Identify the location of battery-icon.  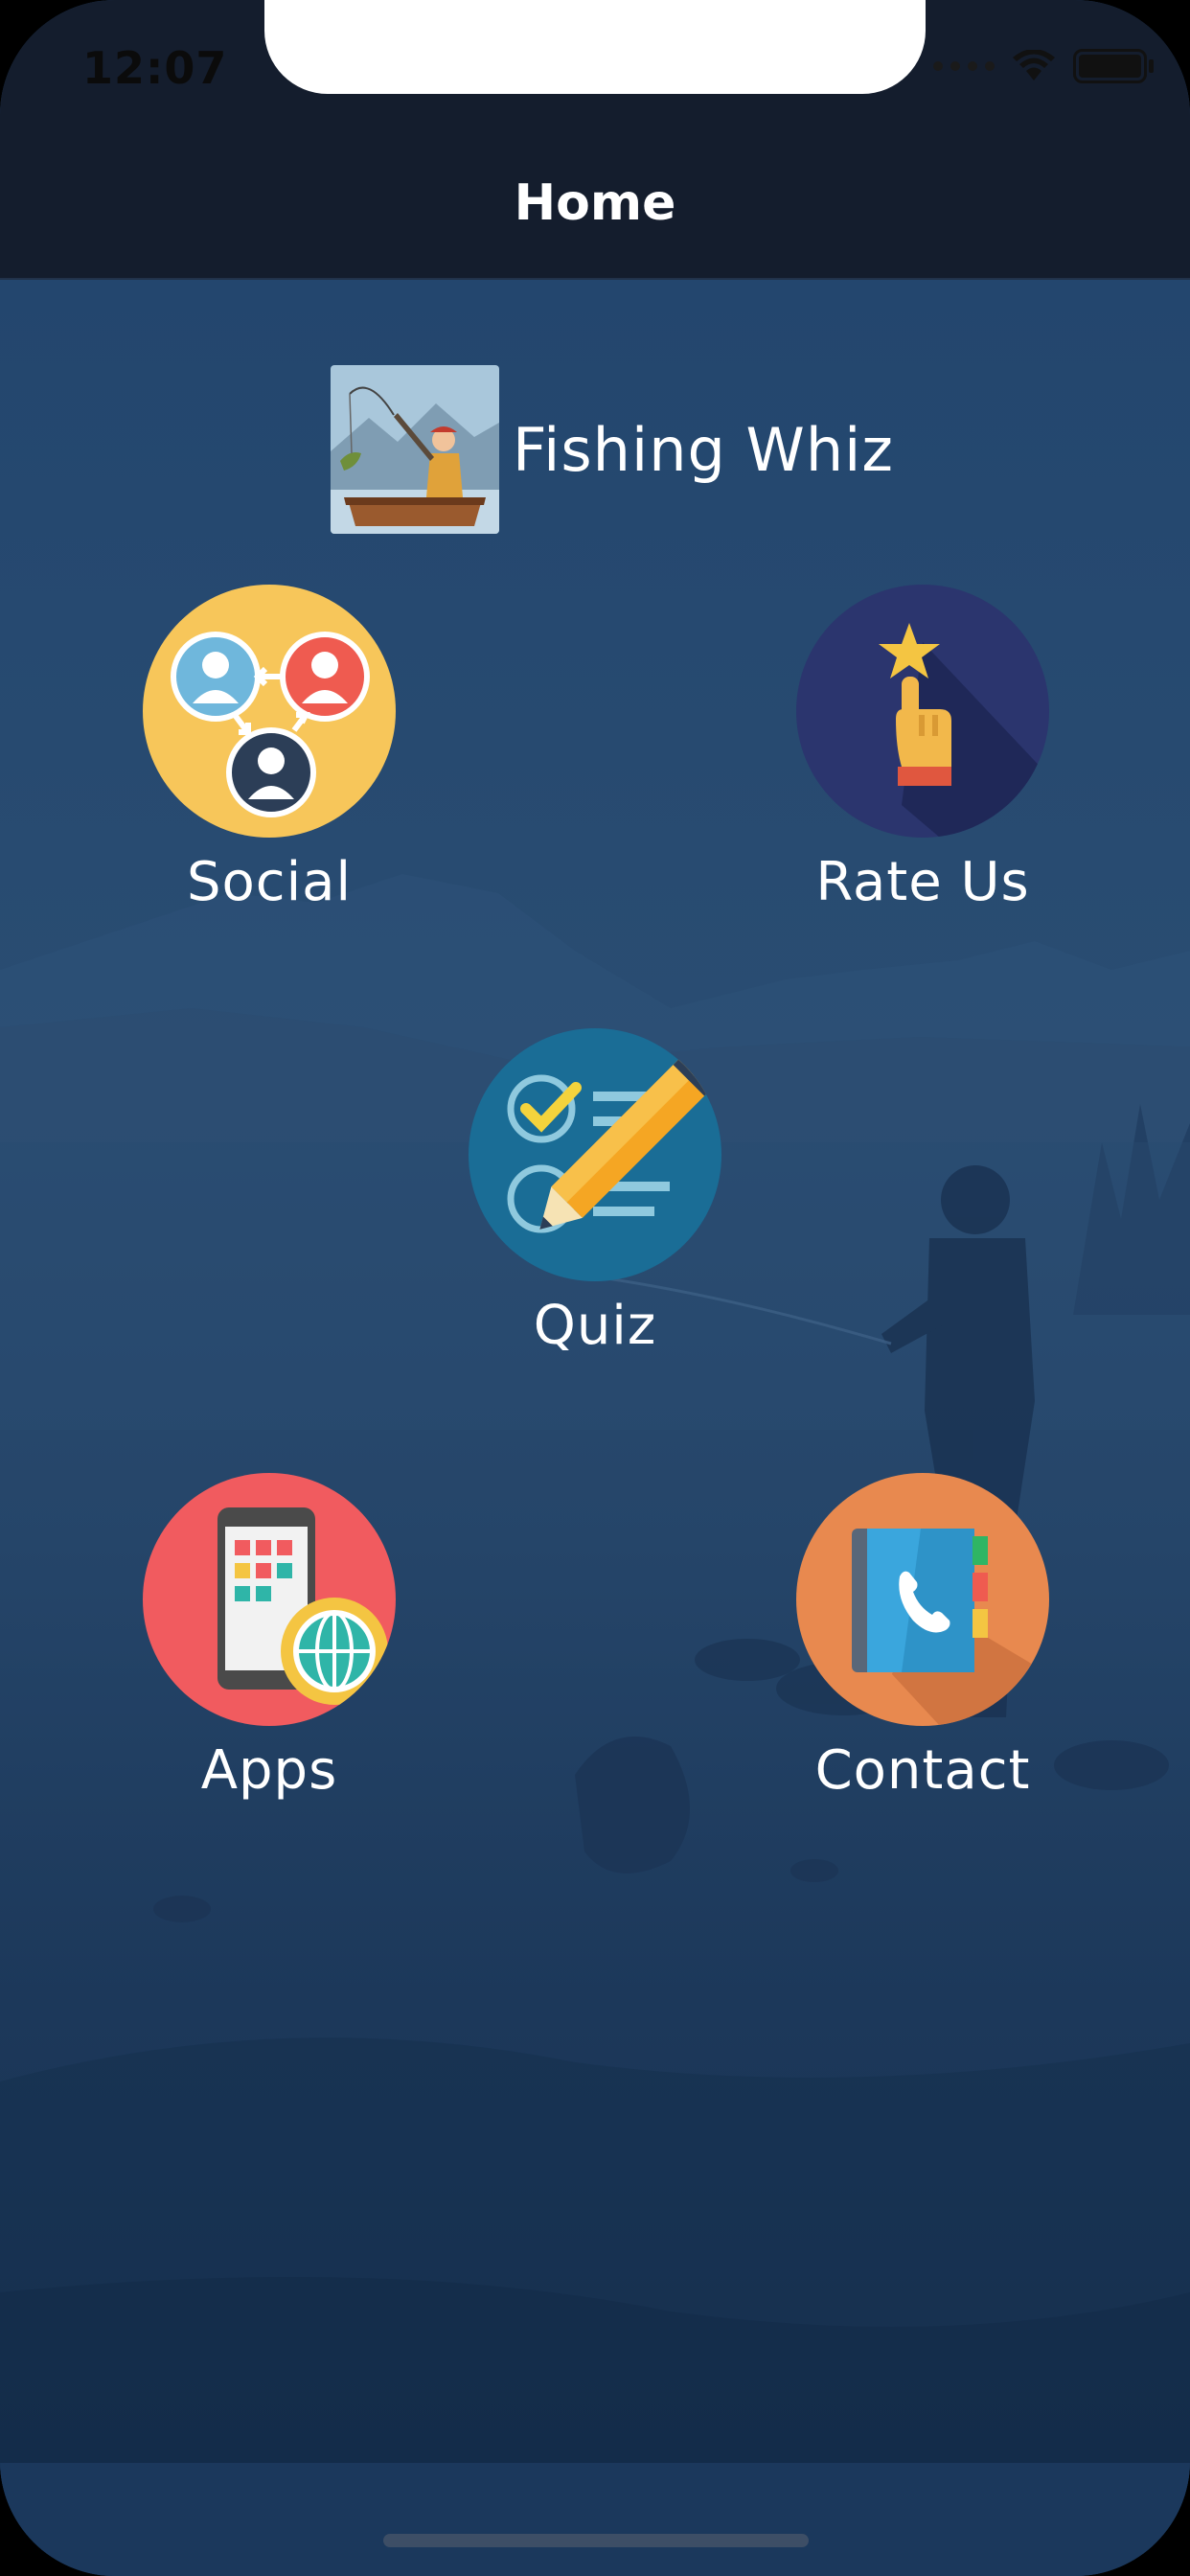
(1113, 66).